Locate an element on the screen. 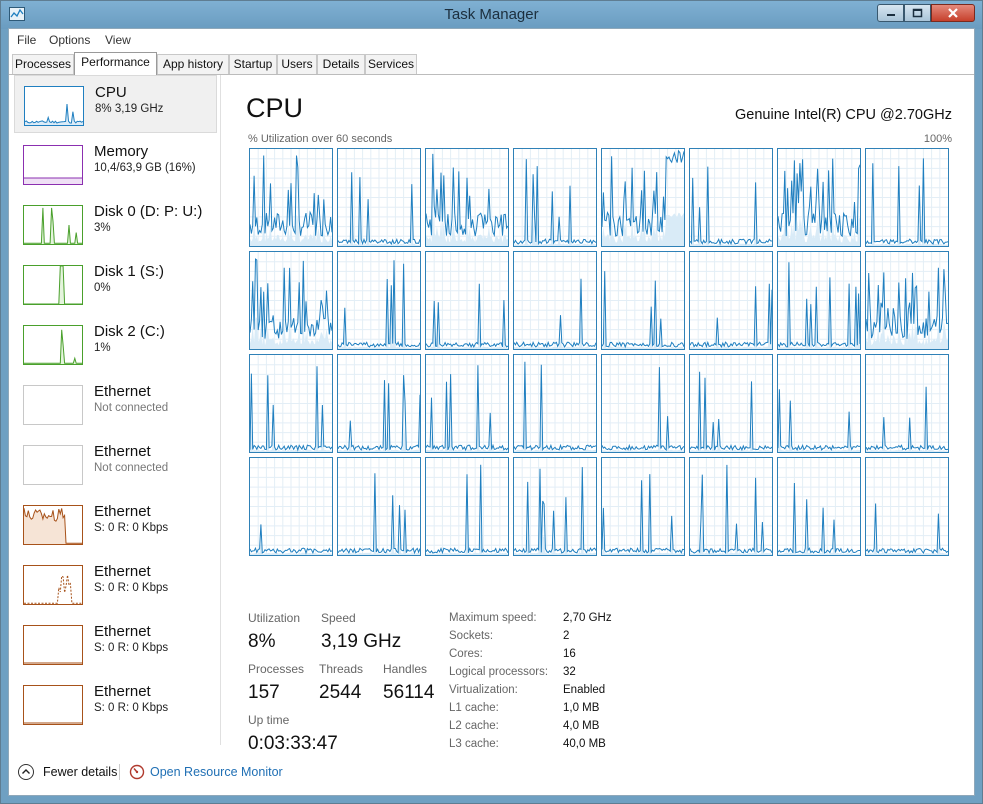 The height and width of the screenshot is (804, 983). minimize-button is located at coordinates (890, 13).